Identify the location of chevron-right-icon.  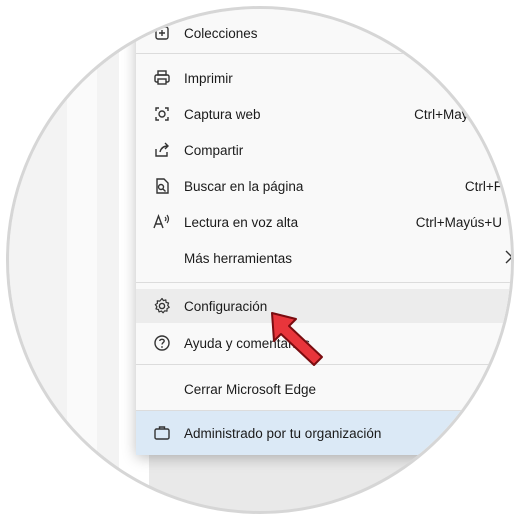
(507, 258).